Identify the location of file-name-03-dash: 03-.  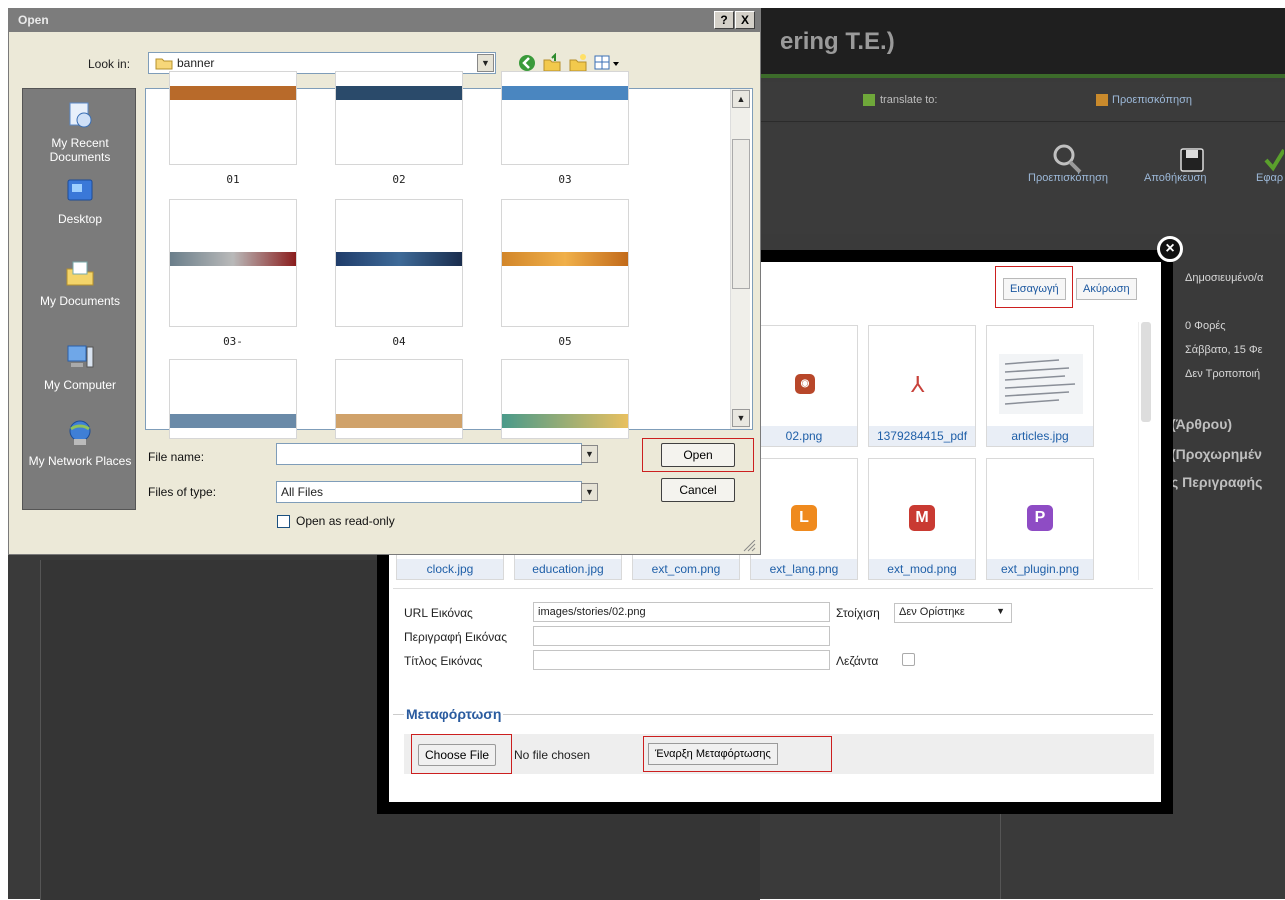
(233, 341).